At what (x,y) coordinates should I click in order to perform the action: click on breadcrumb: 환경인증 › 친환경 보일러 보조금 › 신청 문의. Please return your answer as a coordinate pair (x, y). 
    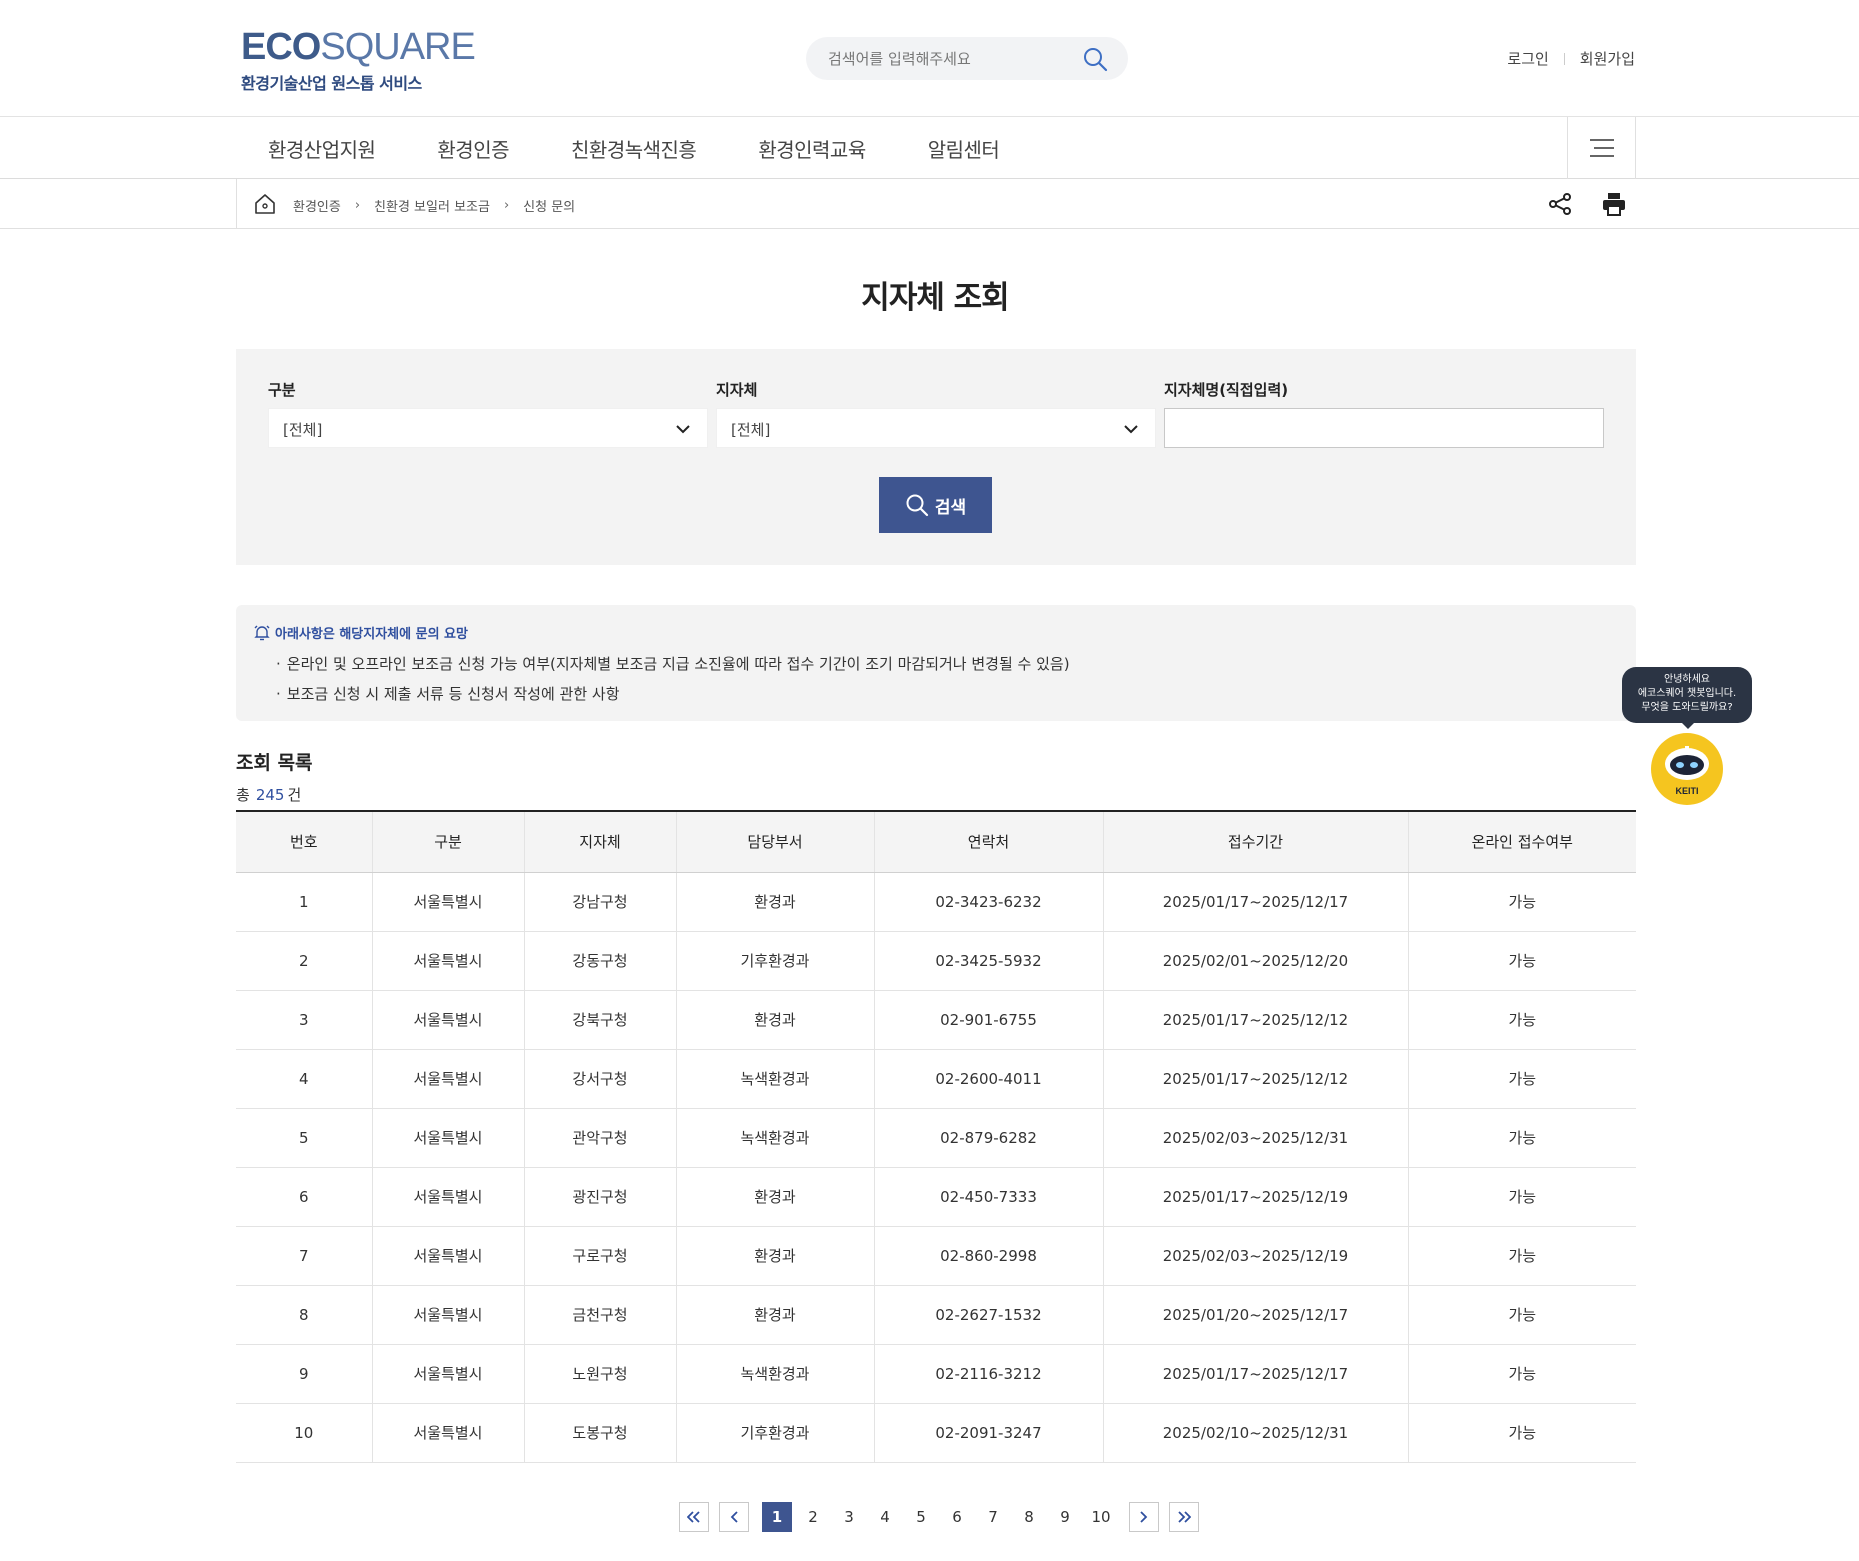
    Looking at the image, I should click on (929, 204).